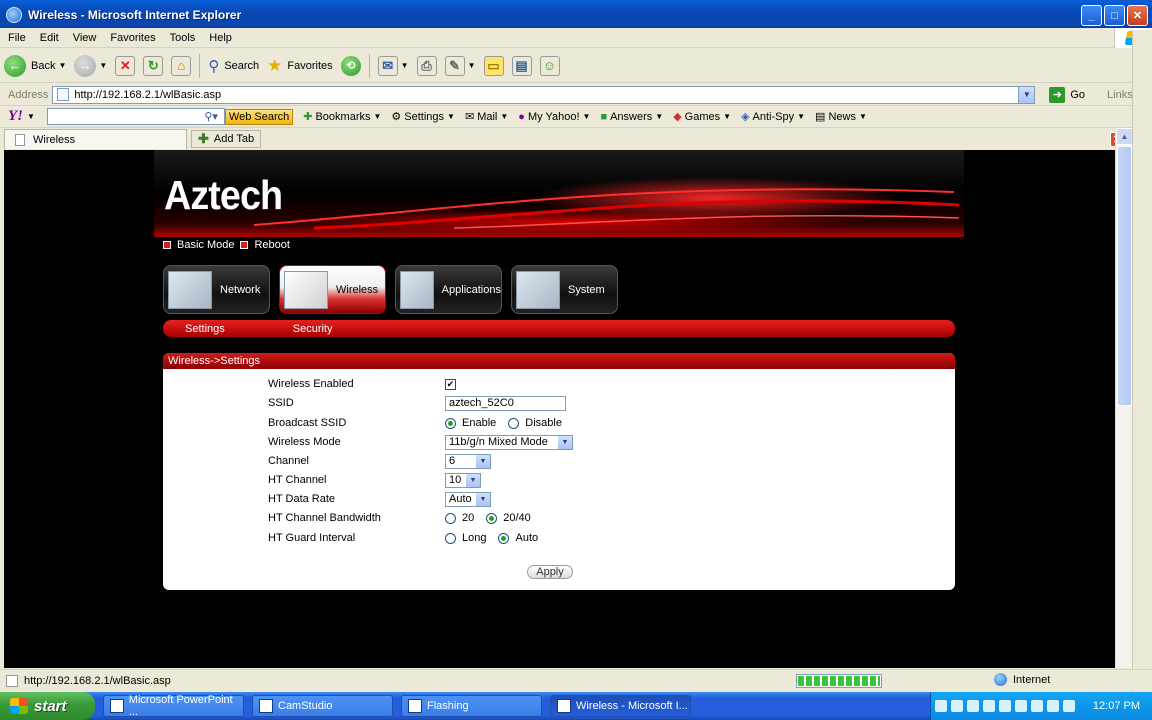  Describe the element at coordinates (15, 116) in the screenshot. I see `yahoo-logo: Y!` at that location.